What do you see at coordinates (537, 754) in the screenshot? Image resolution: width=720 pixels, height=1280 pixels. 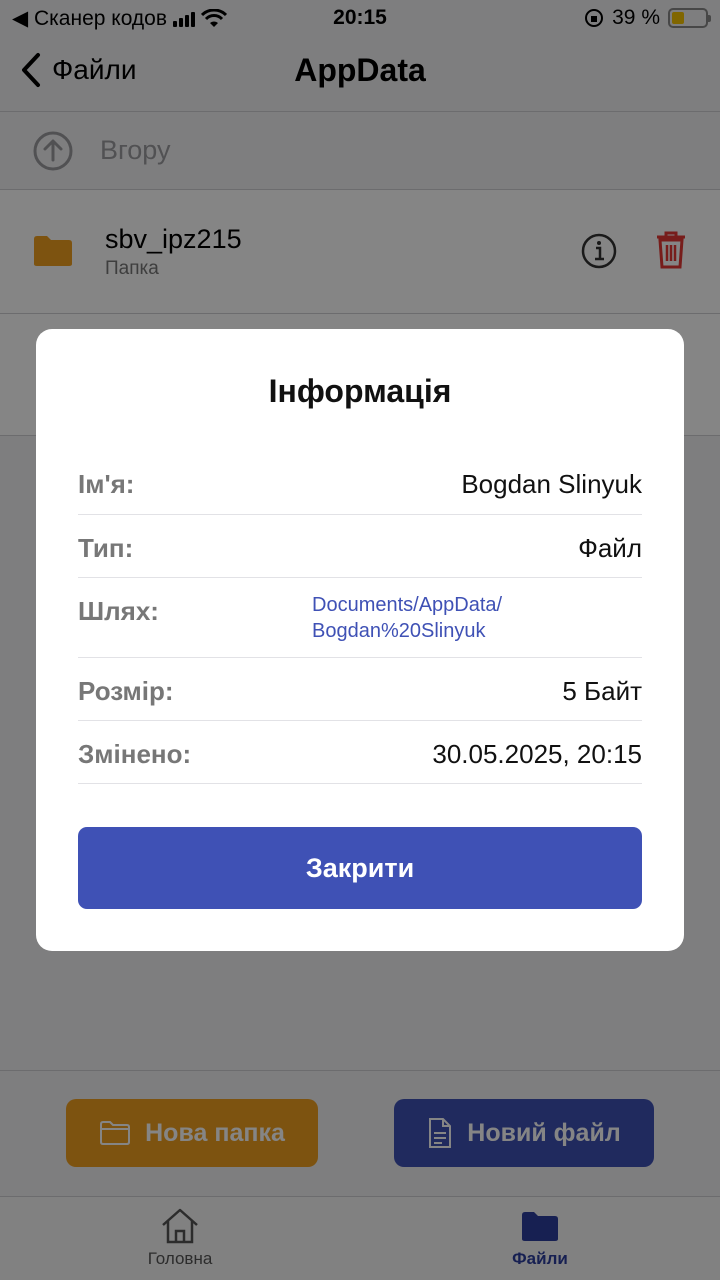 I see `info-value-modified: 30.05.2025, 20:15` at bounding box center [537, 754].